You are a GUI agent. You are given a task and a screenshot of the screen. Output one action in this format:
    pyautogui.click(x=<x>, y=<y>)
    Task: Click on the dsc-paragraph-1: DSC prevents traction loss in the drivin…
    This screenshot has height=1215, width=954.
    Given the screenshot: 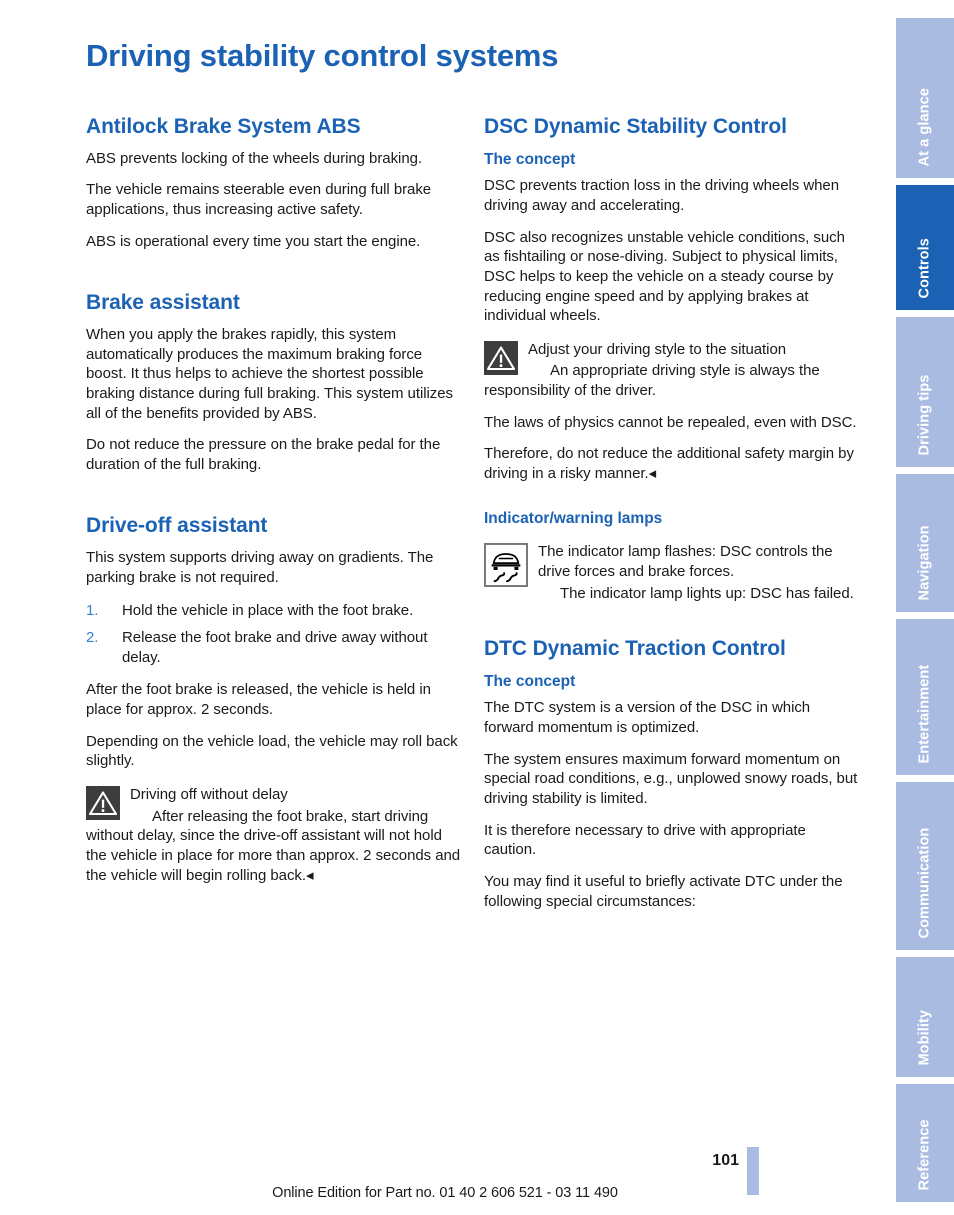 What is the action you would take?
    pyautogui.click(x=662, y=195)
    